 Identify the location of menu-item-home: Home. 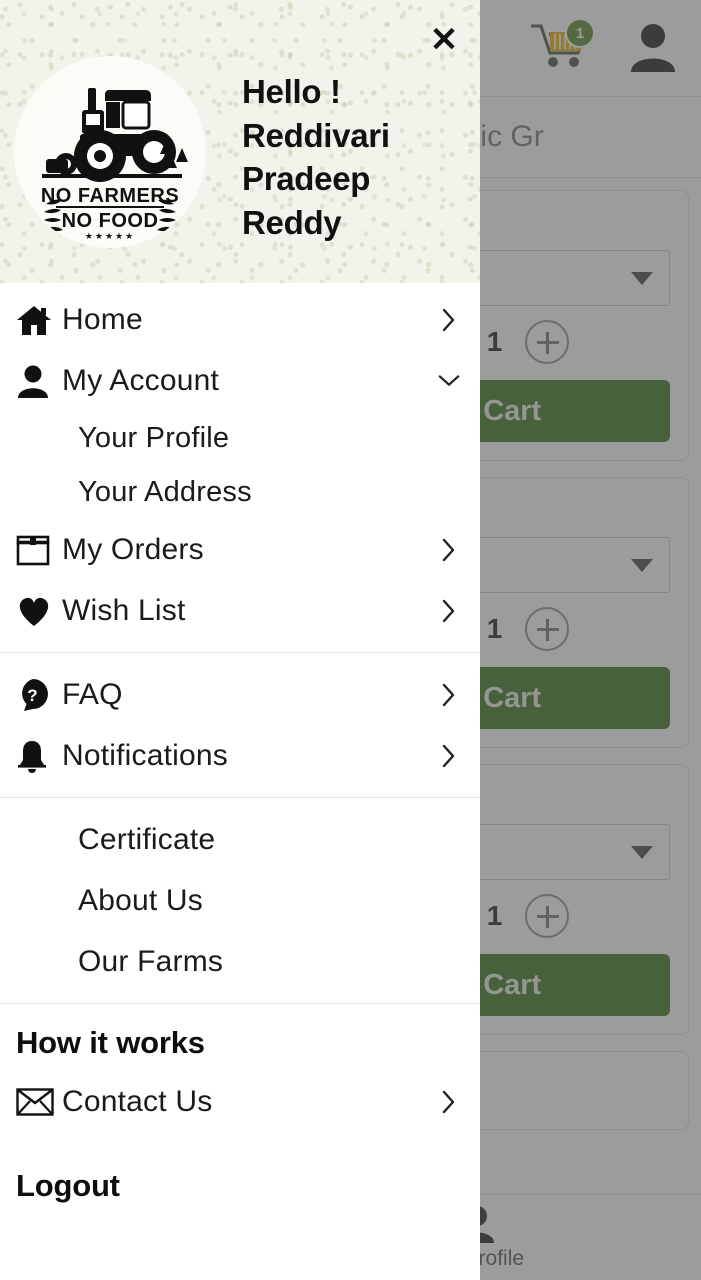
(240, 319).